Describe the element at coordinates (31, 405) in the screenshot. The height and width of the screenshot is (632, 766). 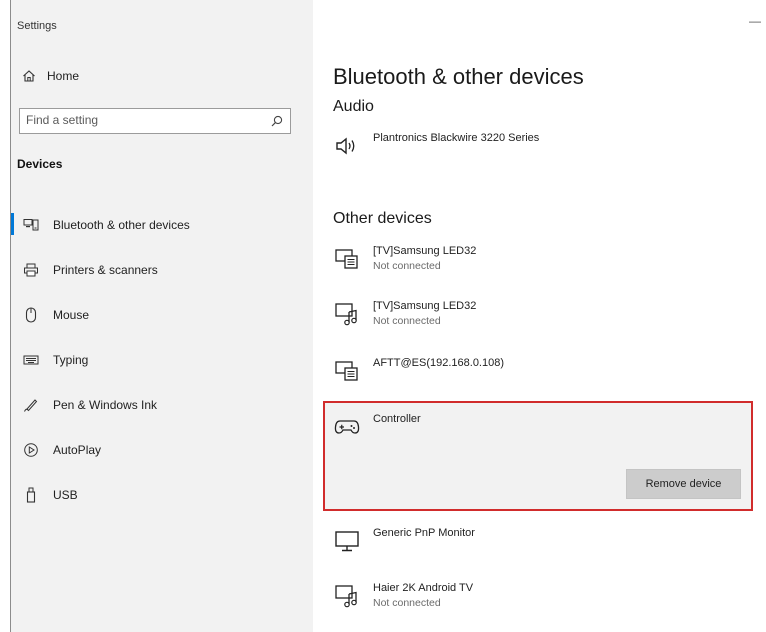
I see `pen-icon` at that location.